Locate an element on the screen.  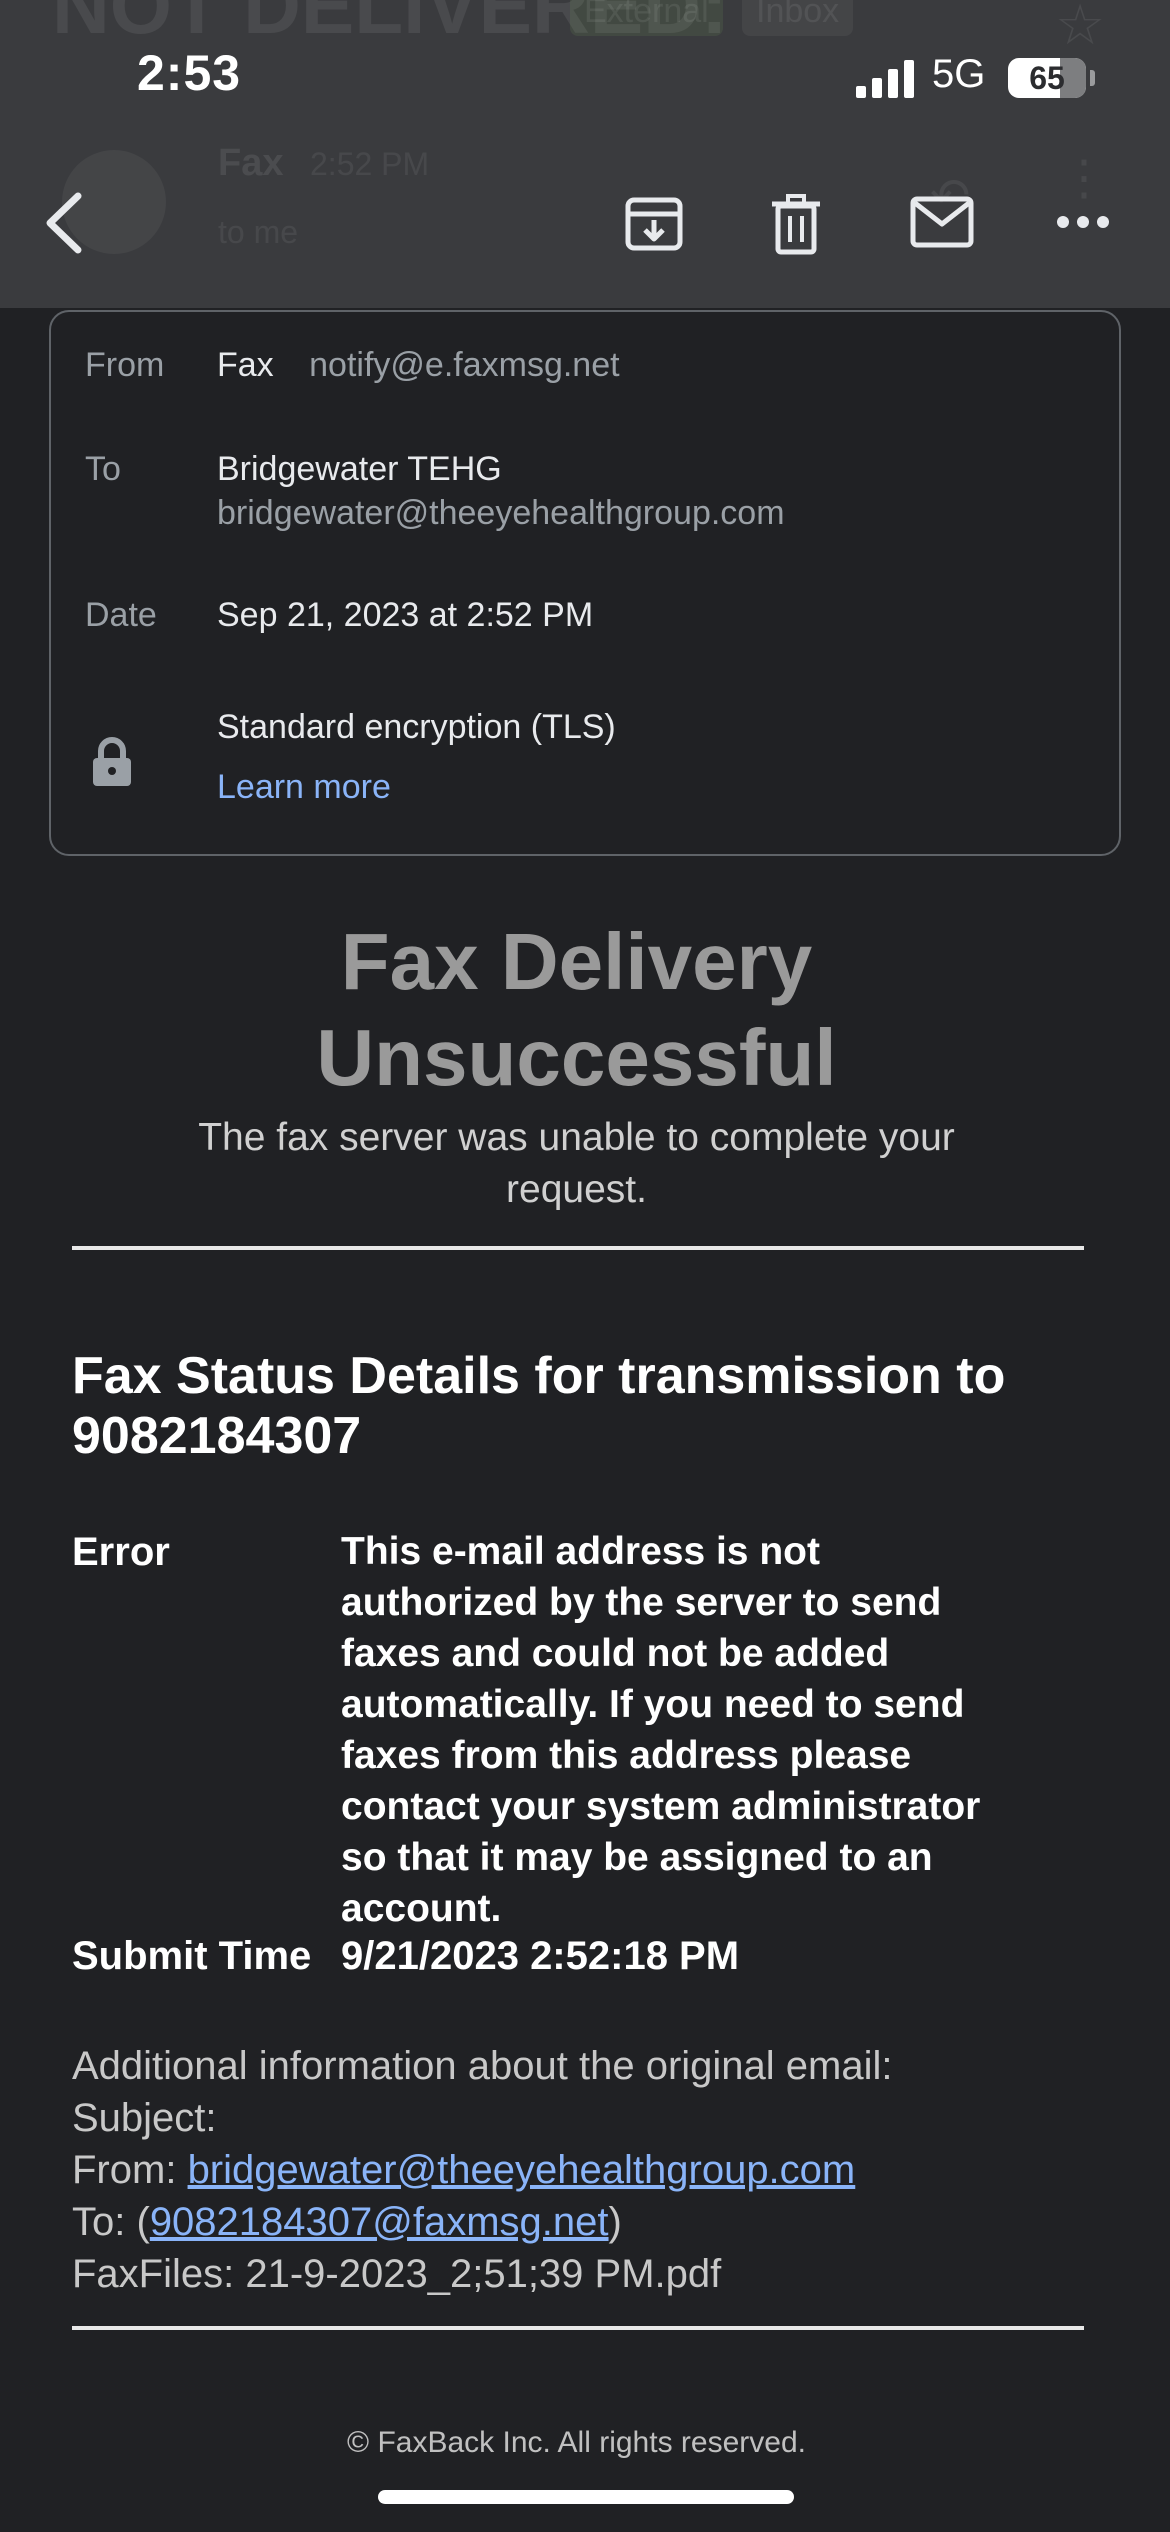
error-line: faxes from this address please is located at coordinates (626, 1755).